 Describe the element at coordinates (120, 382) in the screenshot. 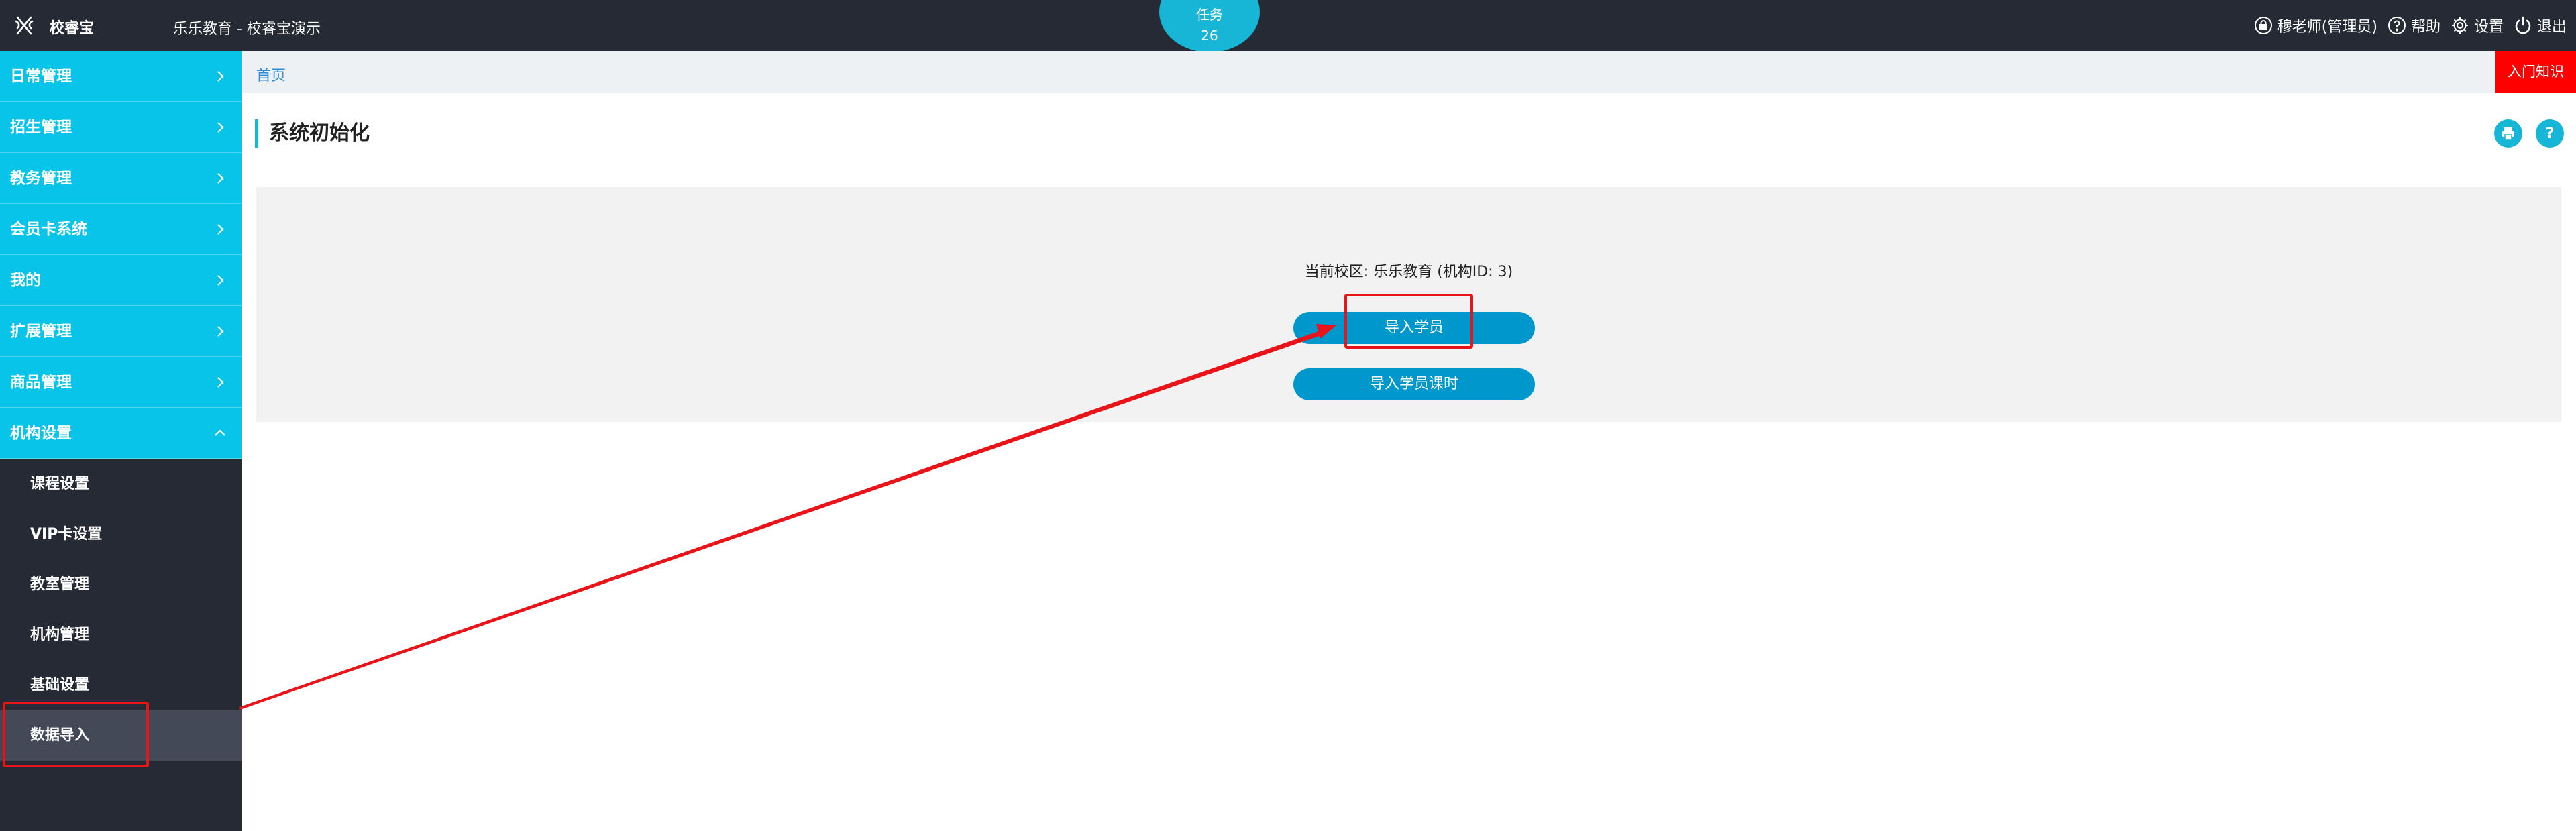

I see `sidebar-item-products: 商品管理` at that location.